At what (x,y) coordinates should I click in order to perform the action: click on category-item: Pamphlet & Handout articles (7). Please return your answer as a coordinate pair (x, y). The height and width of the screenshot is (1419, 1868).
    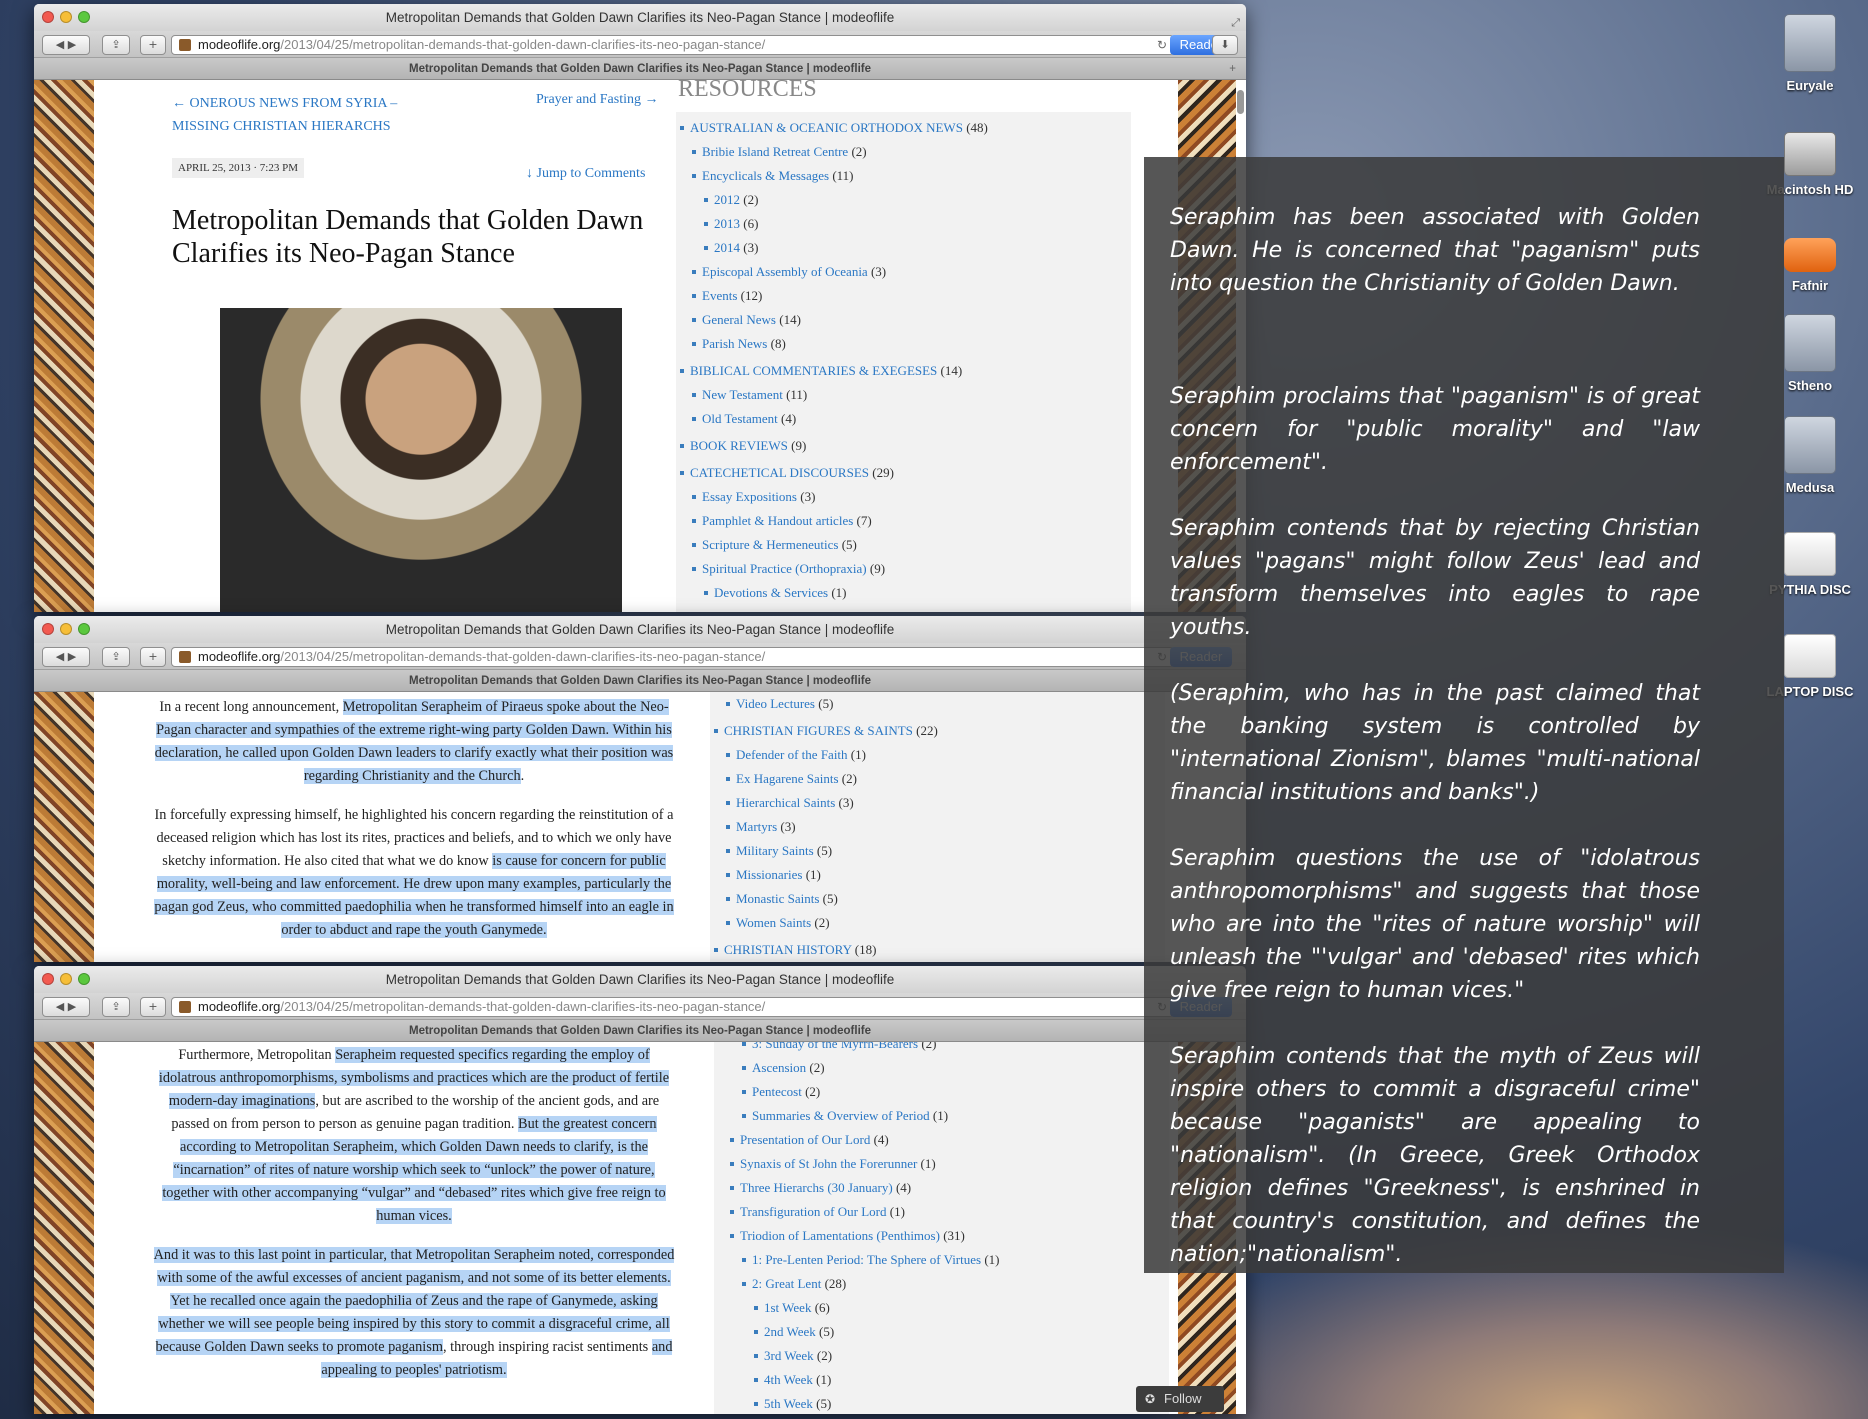
    Looking at the image, I should click on (840, 521).